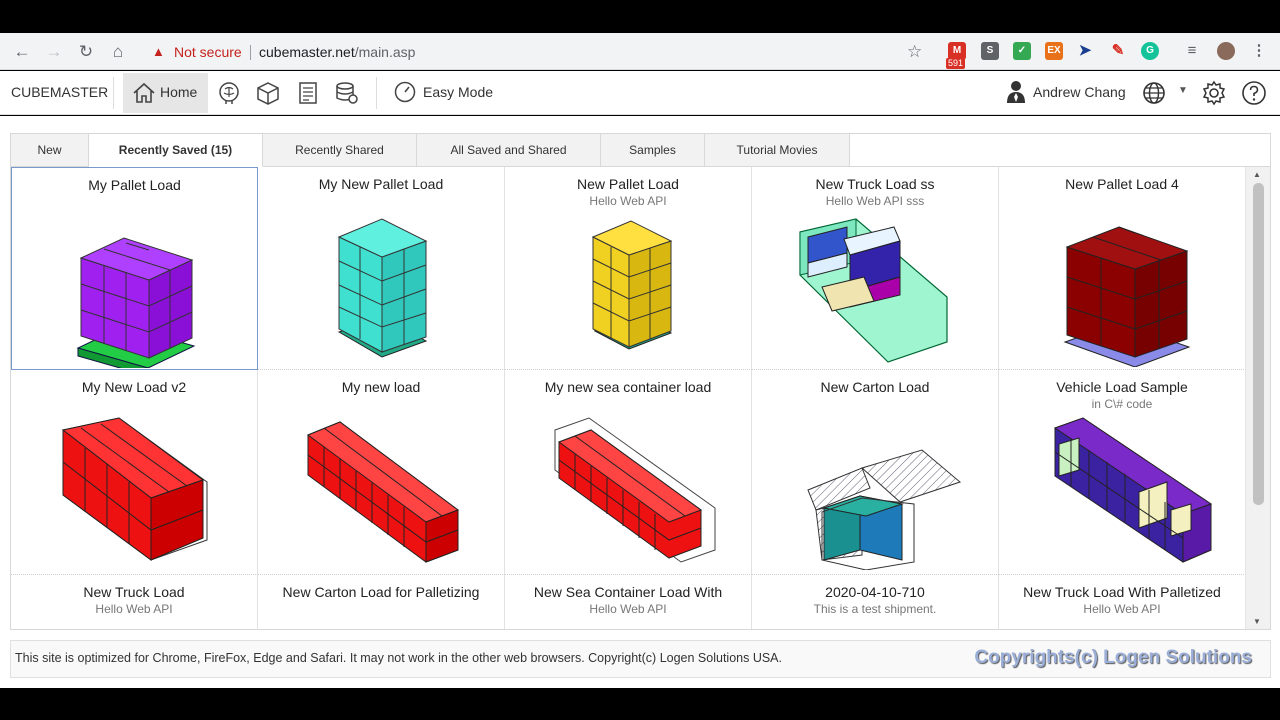 Image resolution: width=1280 pixels, height=720 pixels. Describe the element at coordinates (1118, 51) in the screenshot. I see `pen-extension-icon: ✎` at that location.